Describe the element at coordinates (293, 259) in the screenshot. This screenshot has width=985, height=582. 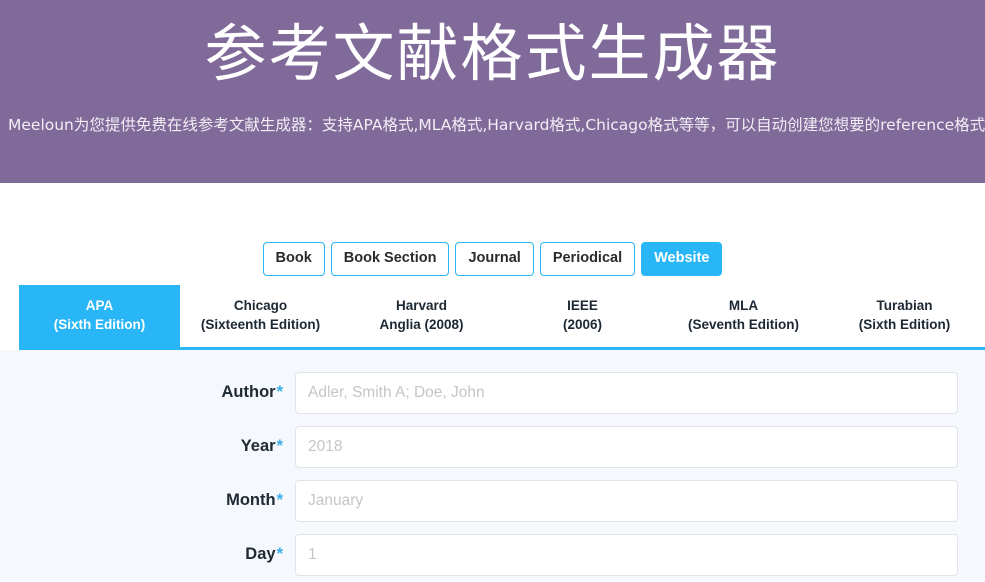
I see `source-type-book-button: Book` at that location.